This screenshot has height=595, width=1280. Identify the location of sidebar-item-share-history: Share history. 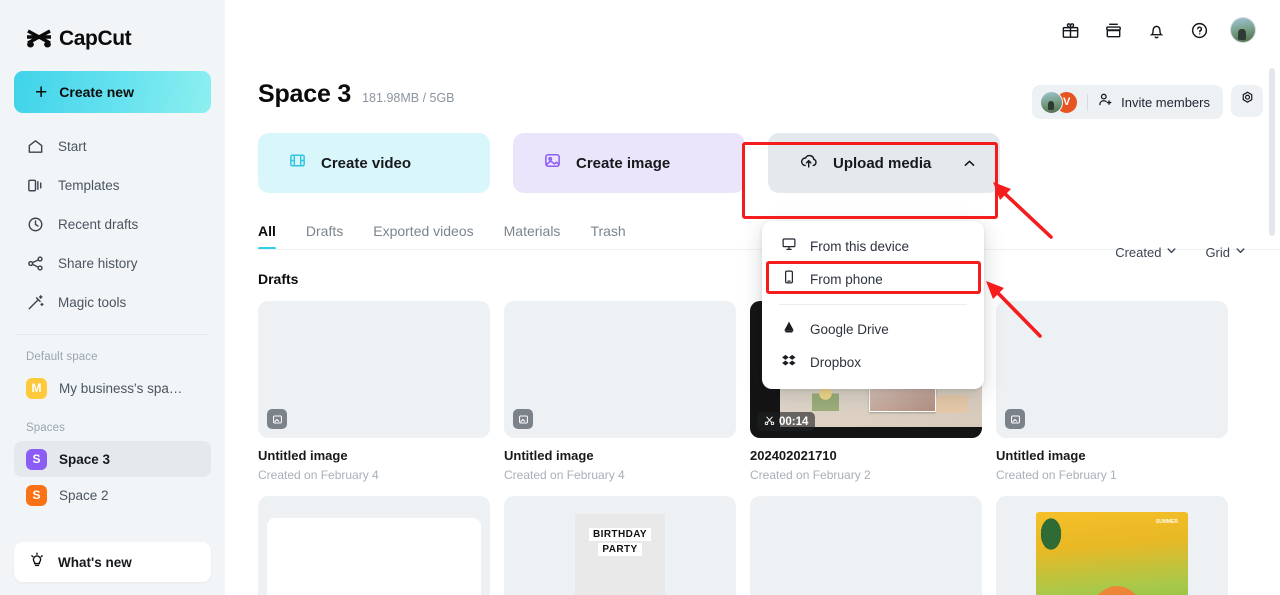
(112, 263).